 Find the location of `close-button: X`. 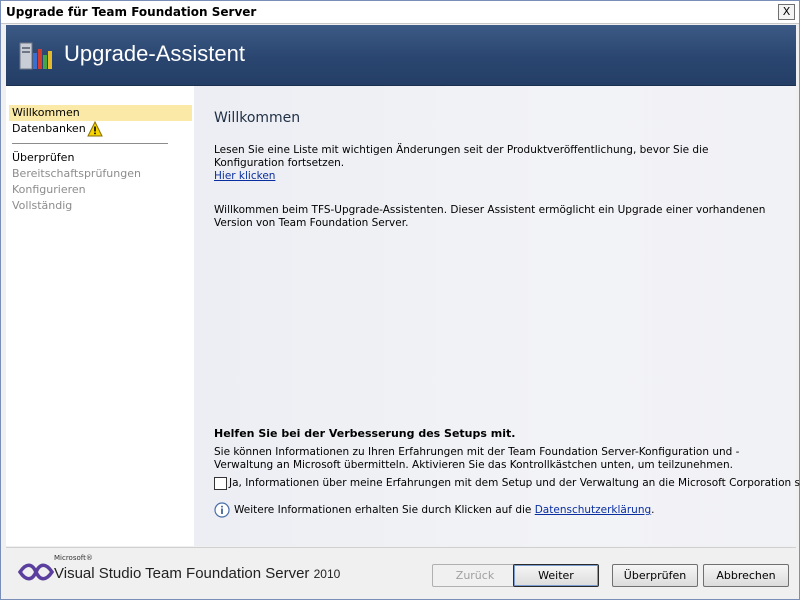

close-button: X is located at coordinates (786, 12).